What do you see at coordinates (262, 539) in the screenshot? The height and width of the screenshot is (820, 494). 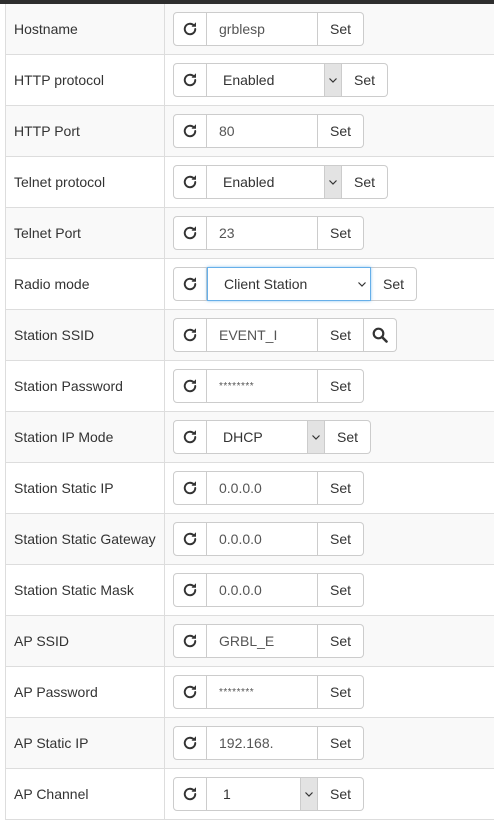 I see `station-static-gateway-input: 0.0.0.0` at bounding box center [262, 539].